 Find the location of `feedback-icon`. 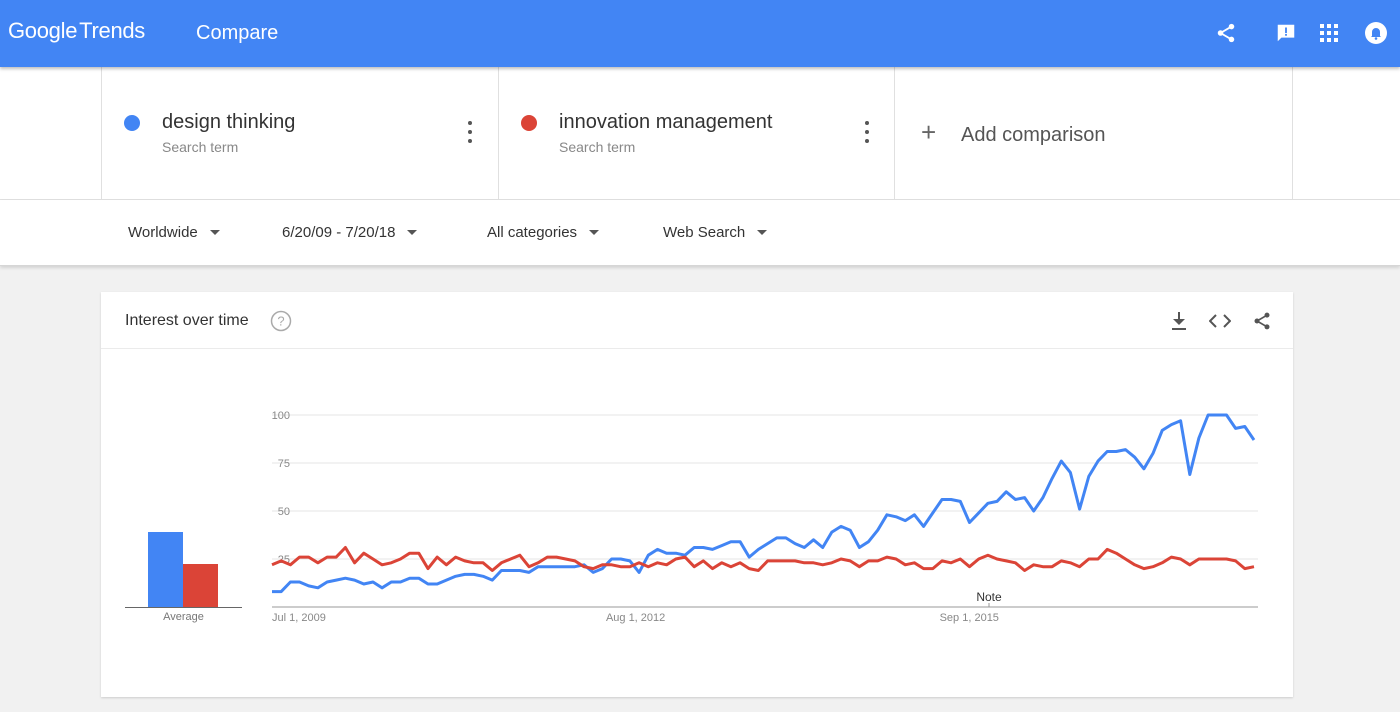

feedback-icon is located at coordinates (1286, 33).